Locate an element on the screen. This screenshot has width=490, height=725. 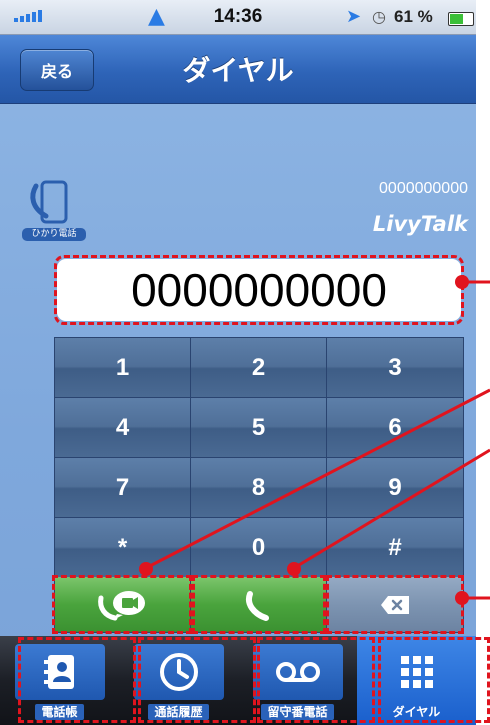
tab-call-history: 通話履歴 is located at coordinates (178, 680).